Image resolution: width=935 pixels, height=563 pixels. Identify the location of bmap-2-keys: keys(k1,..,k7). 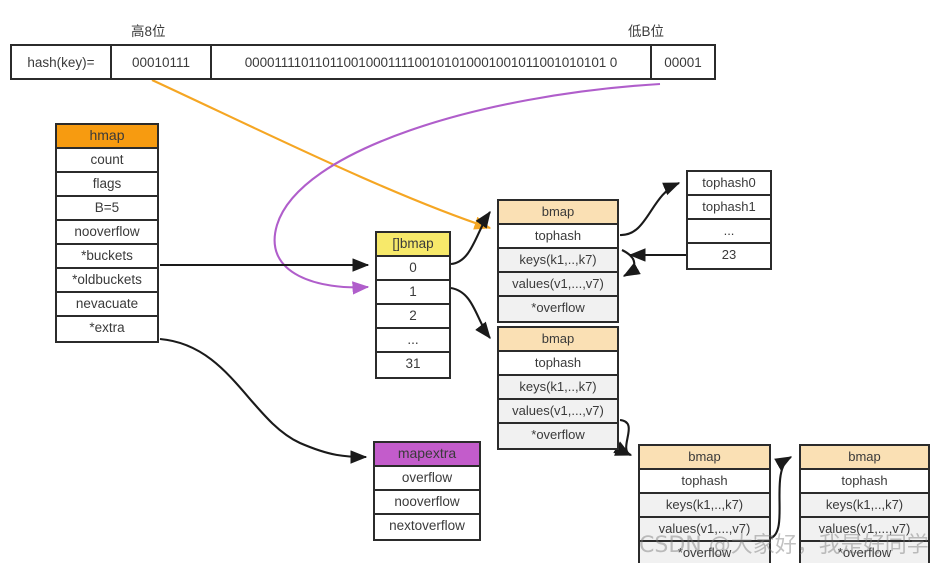
(558, 388).